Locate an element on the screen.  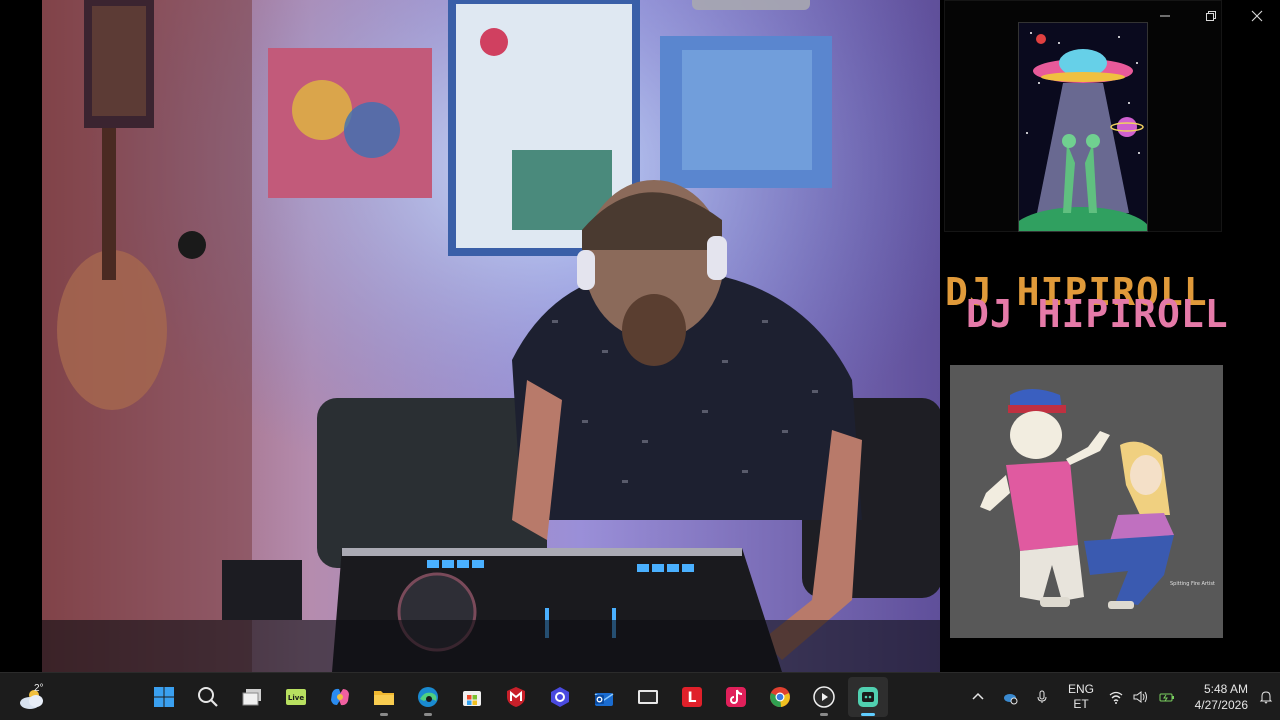
live-app-icon: Live is located at coordinates (296, 697).